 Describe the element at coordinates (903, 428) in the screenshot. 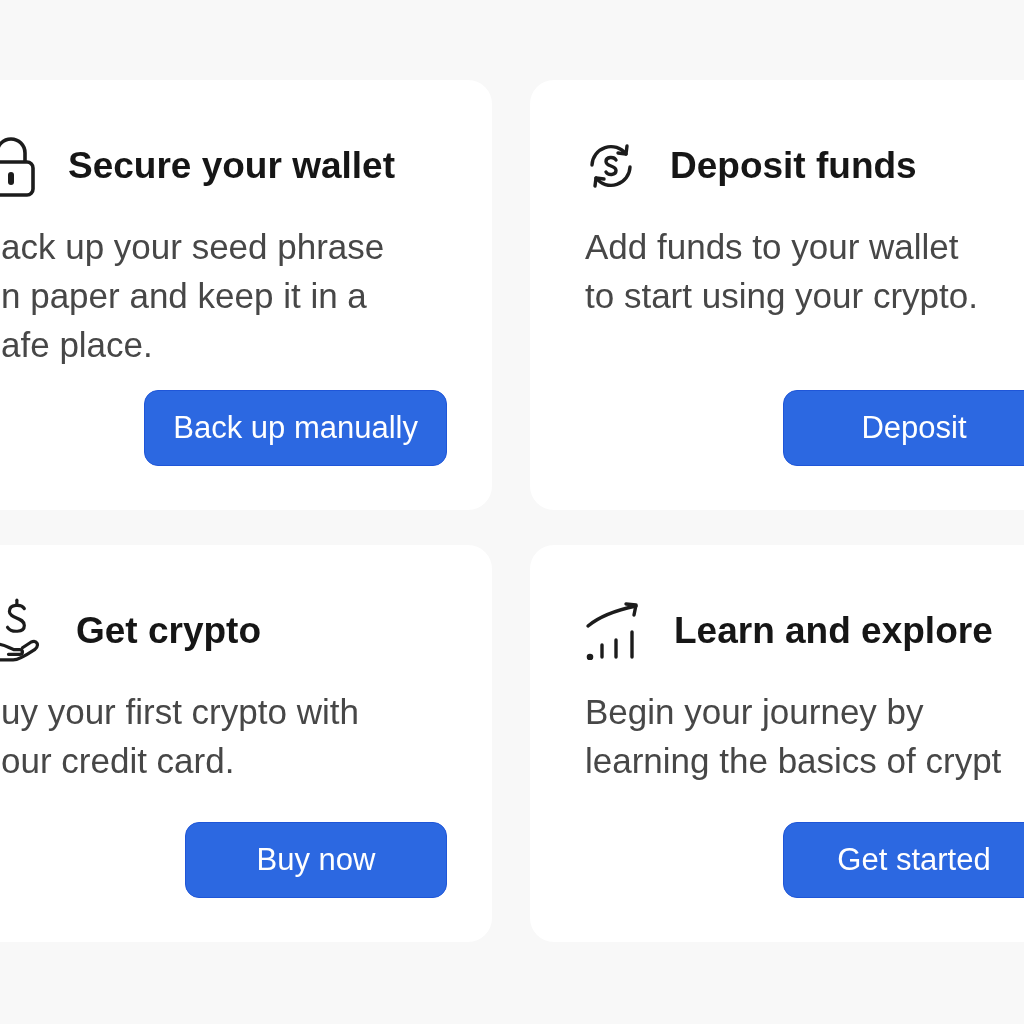

I see `action-button: Deposit` at that location.